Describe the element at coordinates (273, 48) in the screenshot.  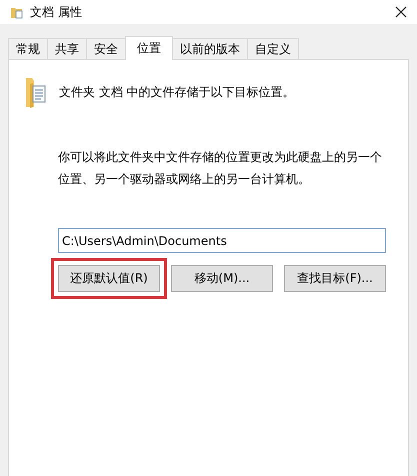
I see `tab: 自定义` at that location.